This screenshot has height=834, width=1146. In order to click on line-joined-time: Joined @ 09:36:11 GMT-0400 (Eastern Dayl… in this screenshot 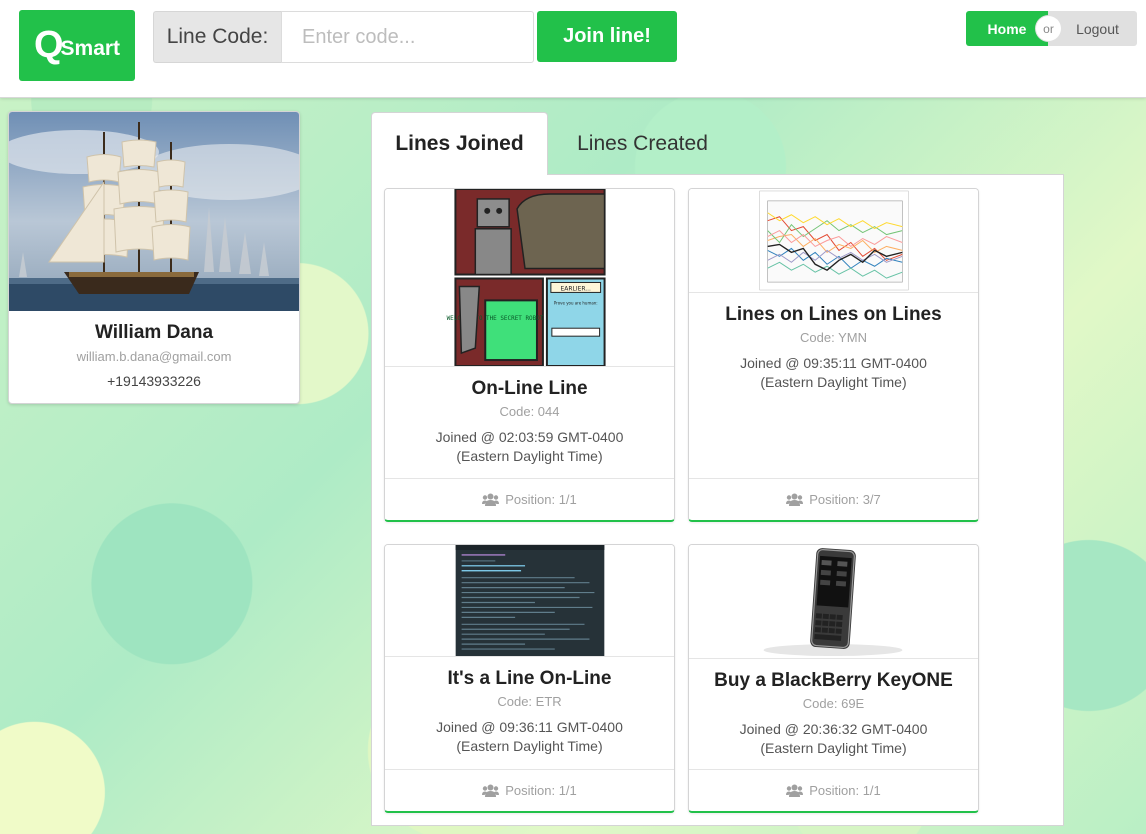, I will do `click(529, 736)`.